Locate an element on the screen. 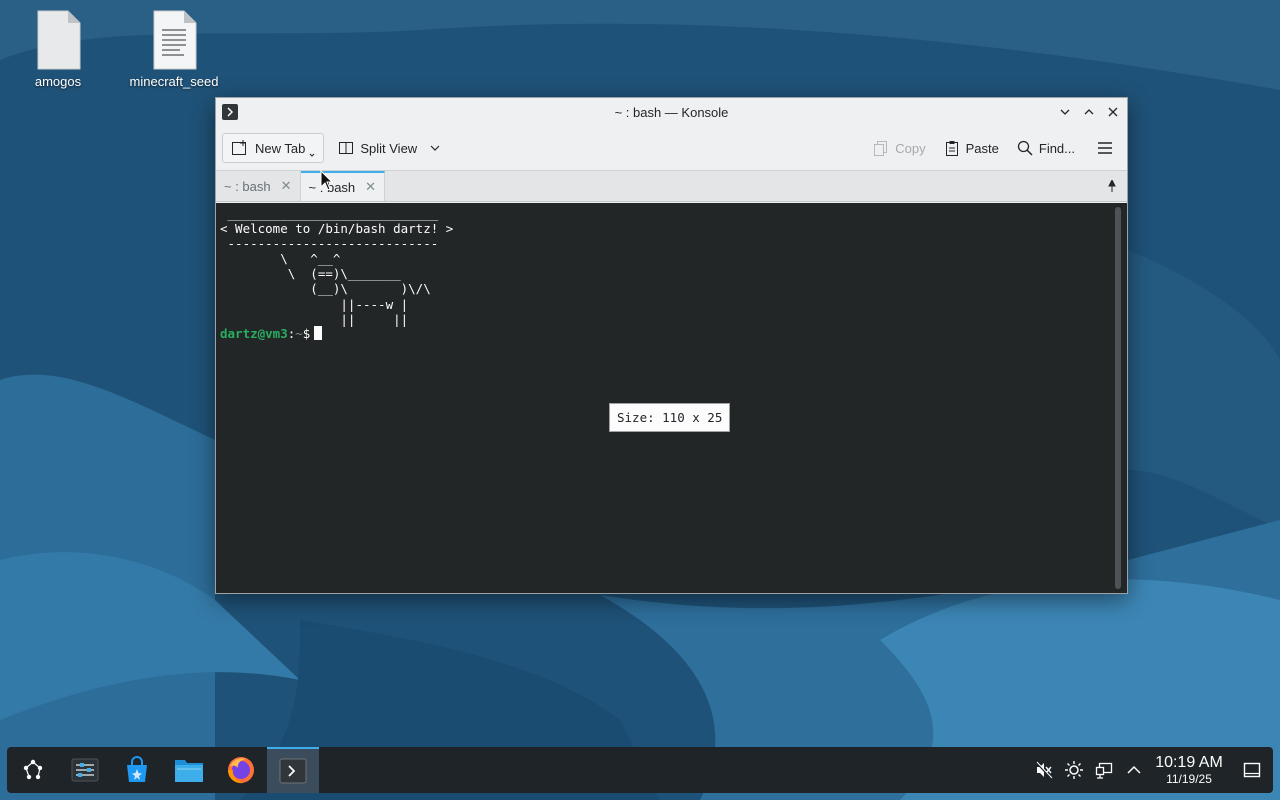  new-tab-label: New Tab is located at coordinates (280, 148).